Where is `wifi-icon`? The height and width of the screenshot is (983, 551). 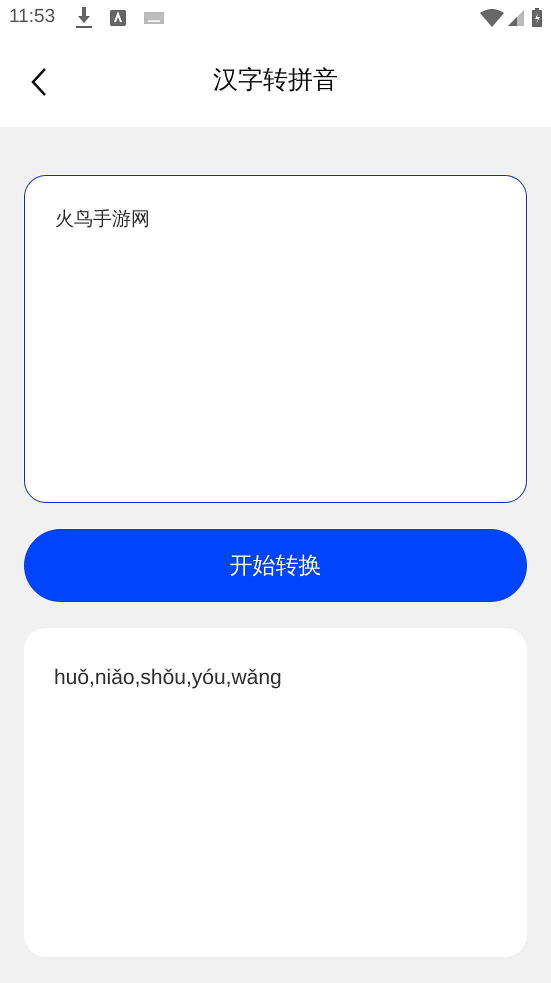
wifi-icon is located at coordinates (492, 17).